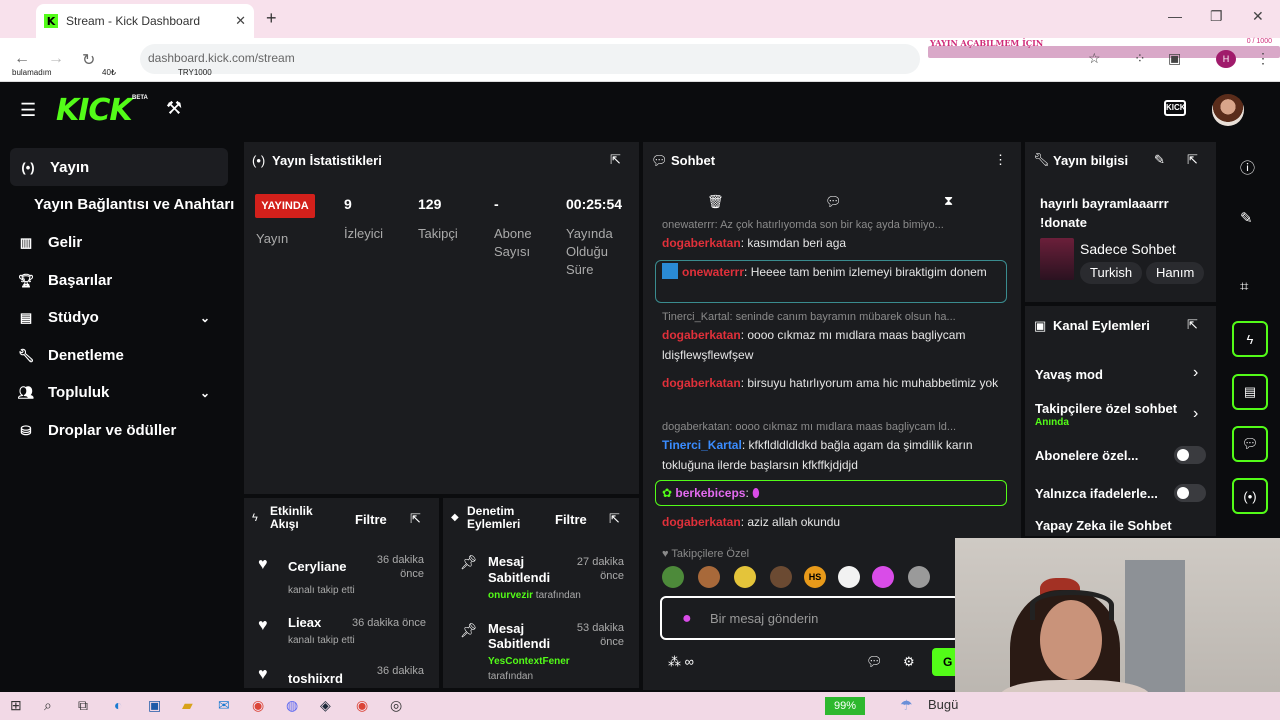 The image size is (1280, 720). I want to click on chat-input: ● Bir mesaj gönderin, so click(810, 618).